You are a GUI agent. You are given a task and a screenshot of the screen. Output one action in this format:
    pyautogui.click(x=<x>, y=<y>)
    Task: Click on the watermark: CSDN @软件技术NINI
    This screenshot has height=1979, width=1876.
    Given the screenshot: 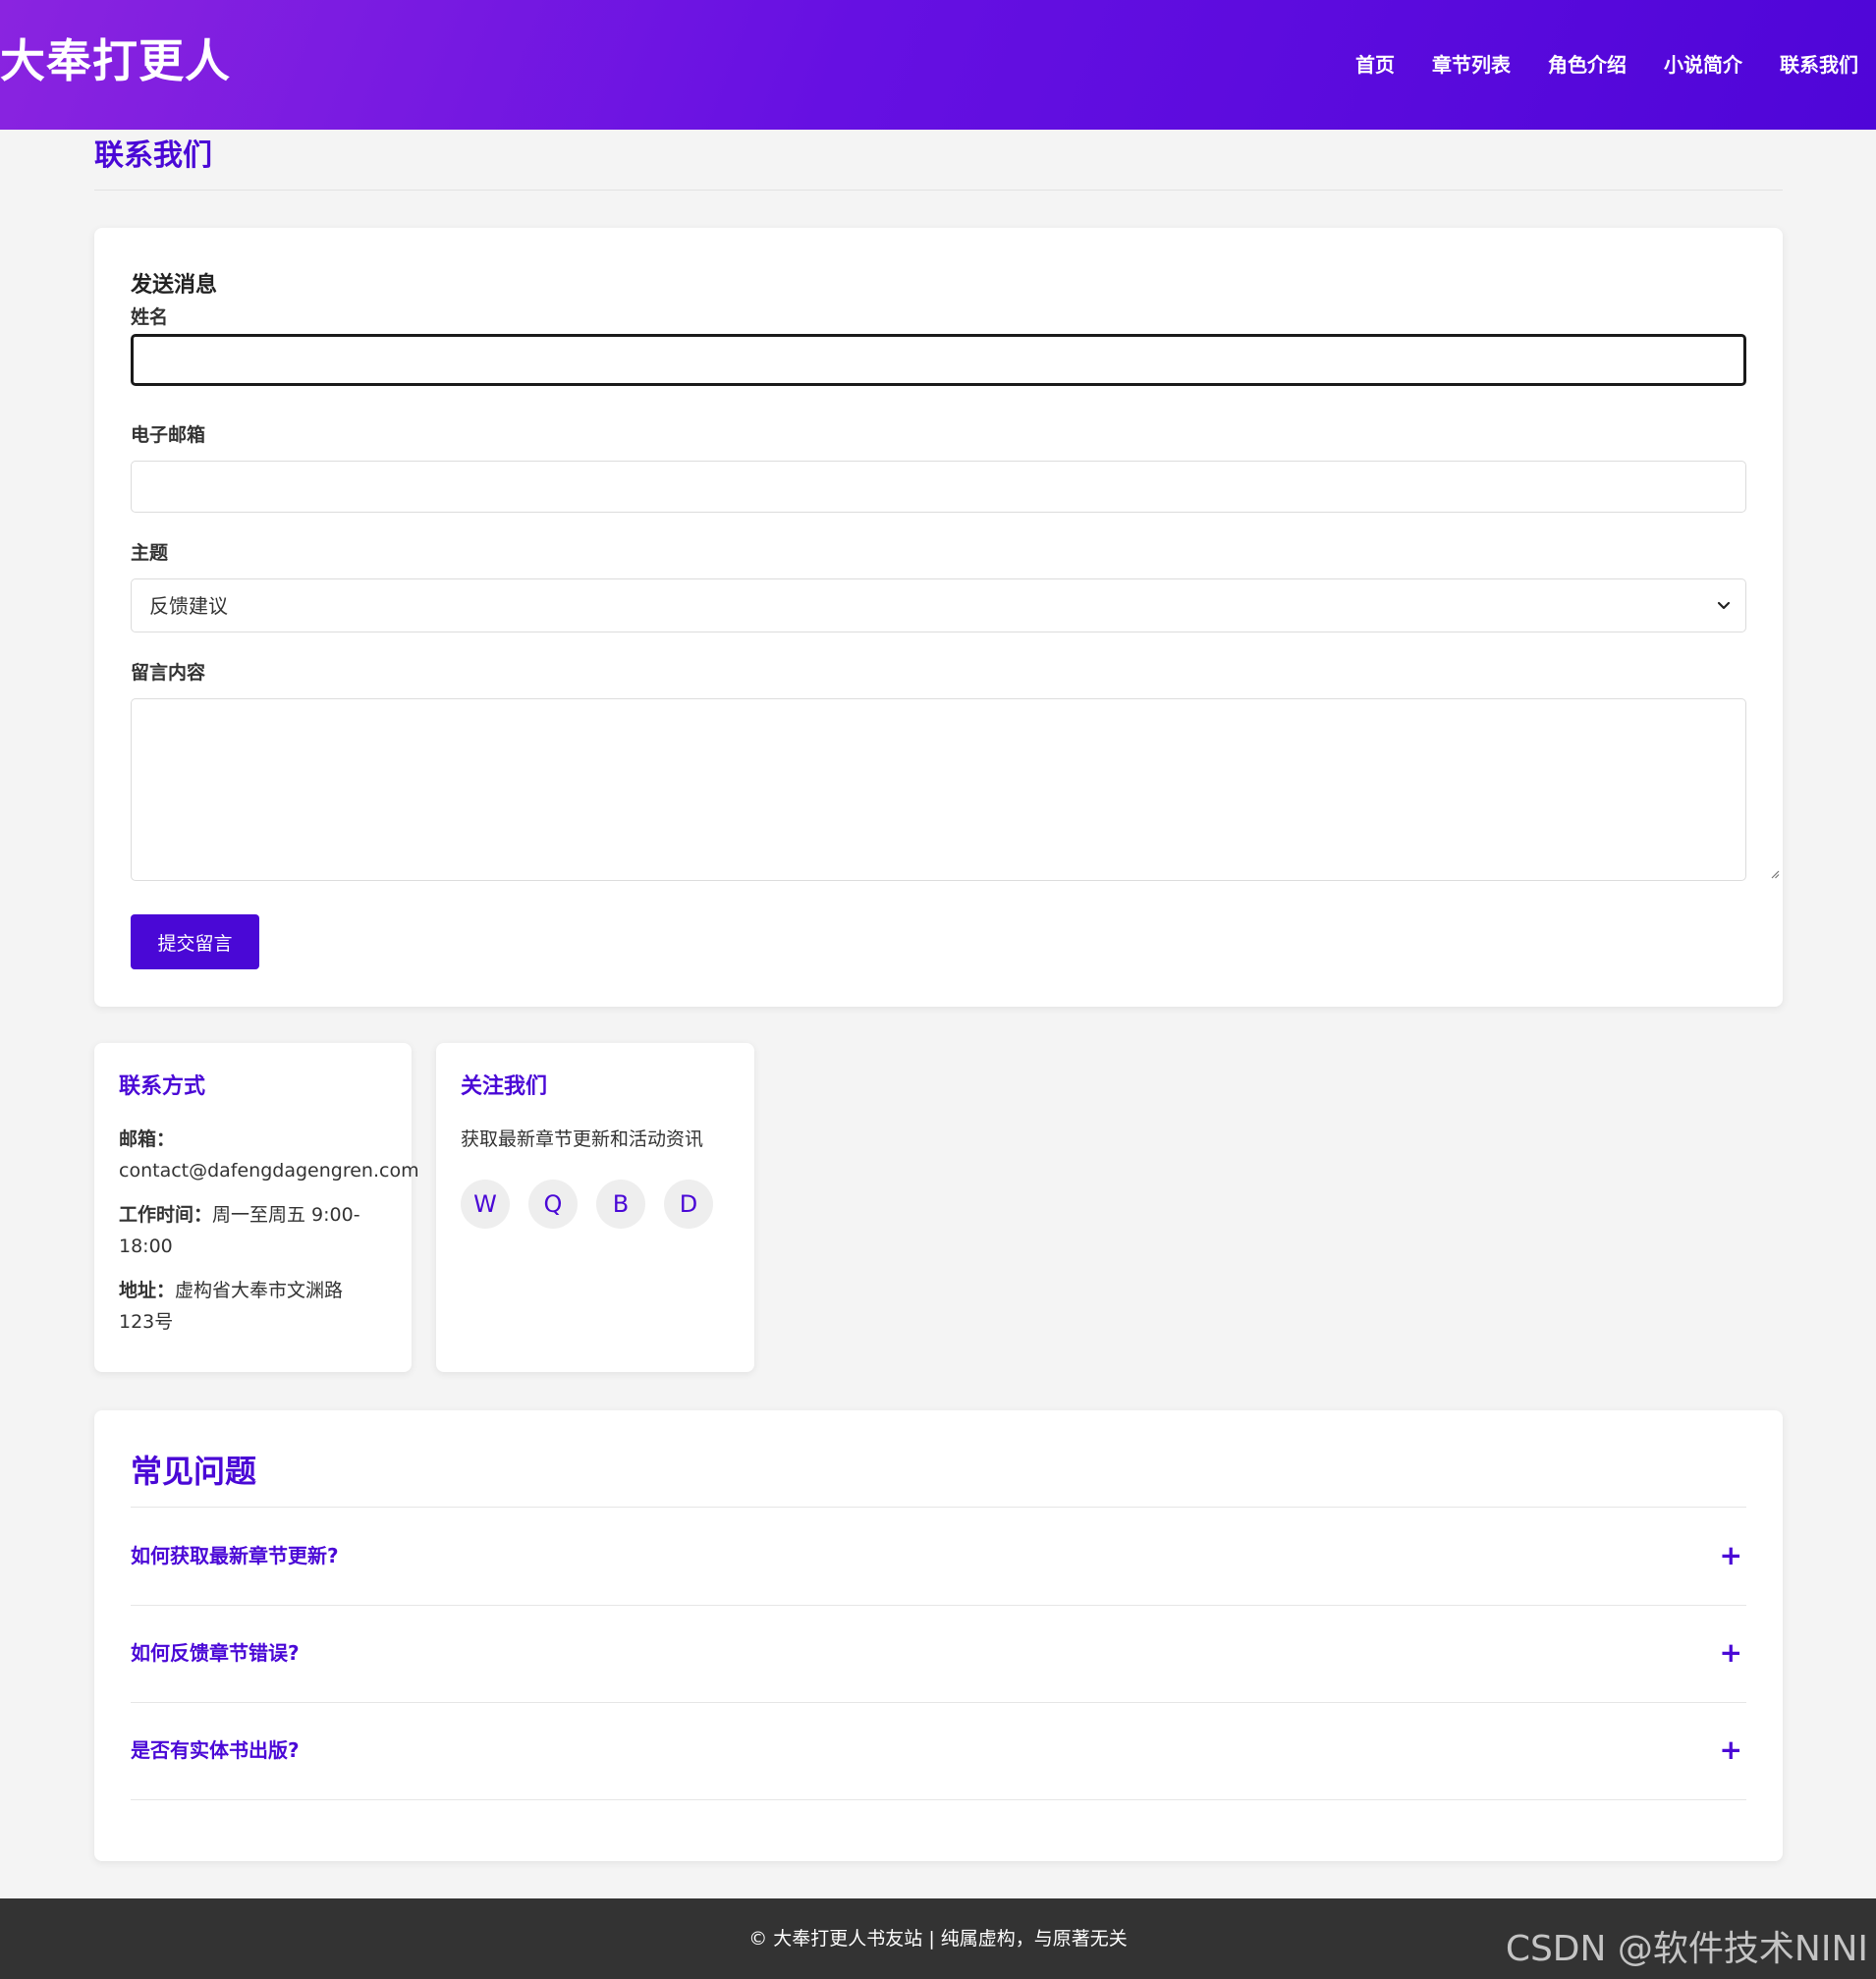 What is the action you would take?
    pyautogui.click(x=1687, y=1949)
    